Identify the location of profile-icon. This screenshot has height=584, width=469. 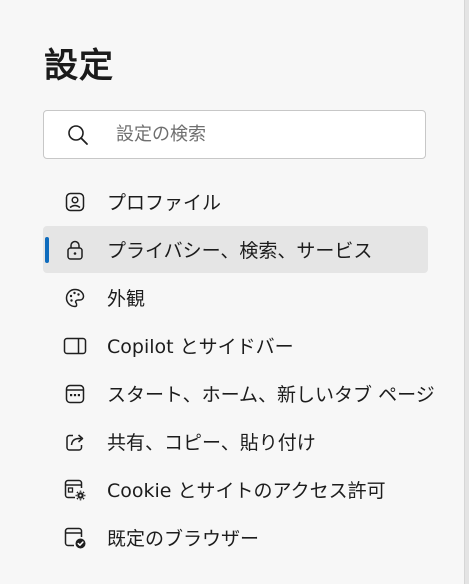
(75, 202).